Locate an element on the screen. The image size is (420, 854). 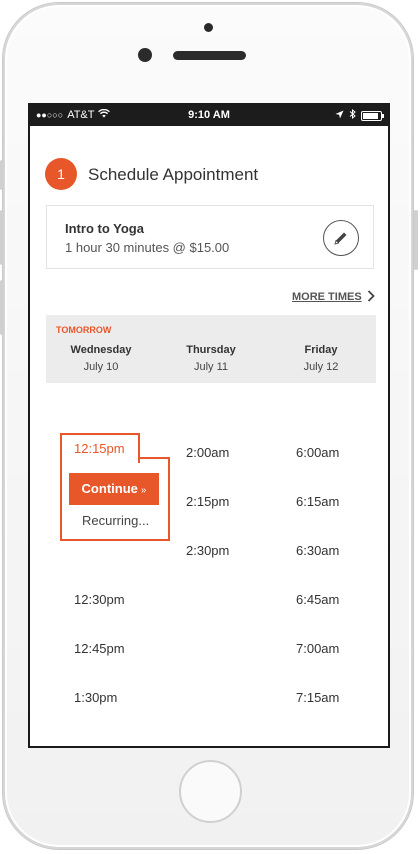
time-slot-wednesday: 12:30pm is located at coordinates (99, 599).